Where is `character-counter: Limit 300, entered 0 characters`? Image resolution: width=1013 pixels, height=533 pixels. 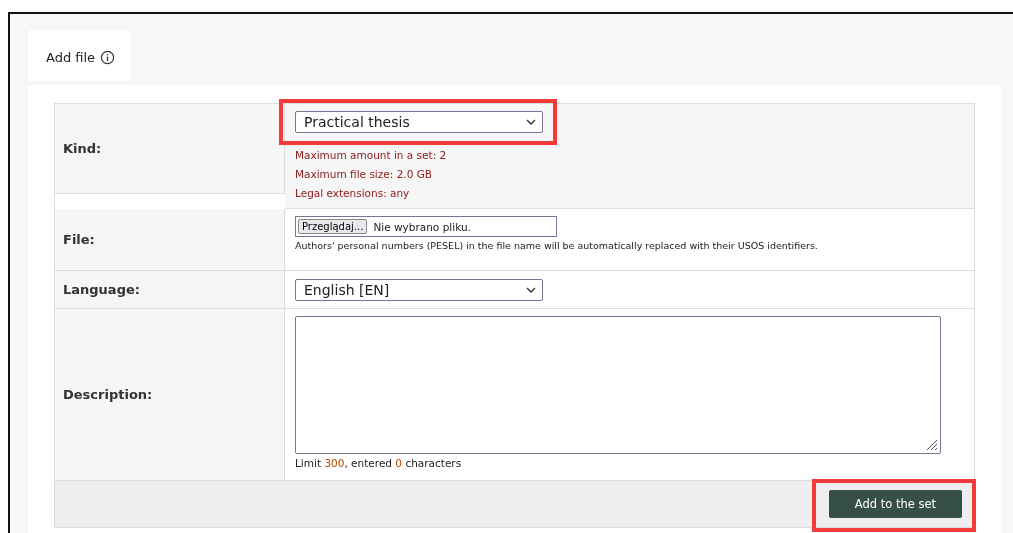 character-counter: Limit 300, entered 0 characters is located at coordinates (378, 463).